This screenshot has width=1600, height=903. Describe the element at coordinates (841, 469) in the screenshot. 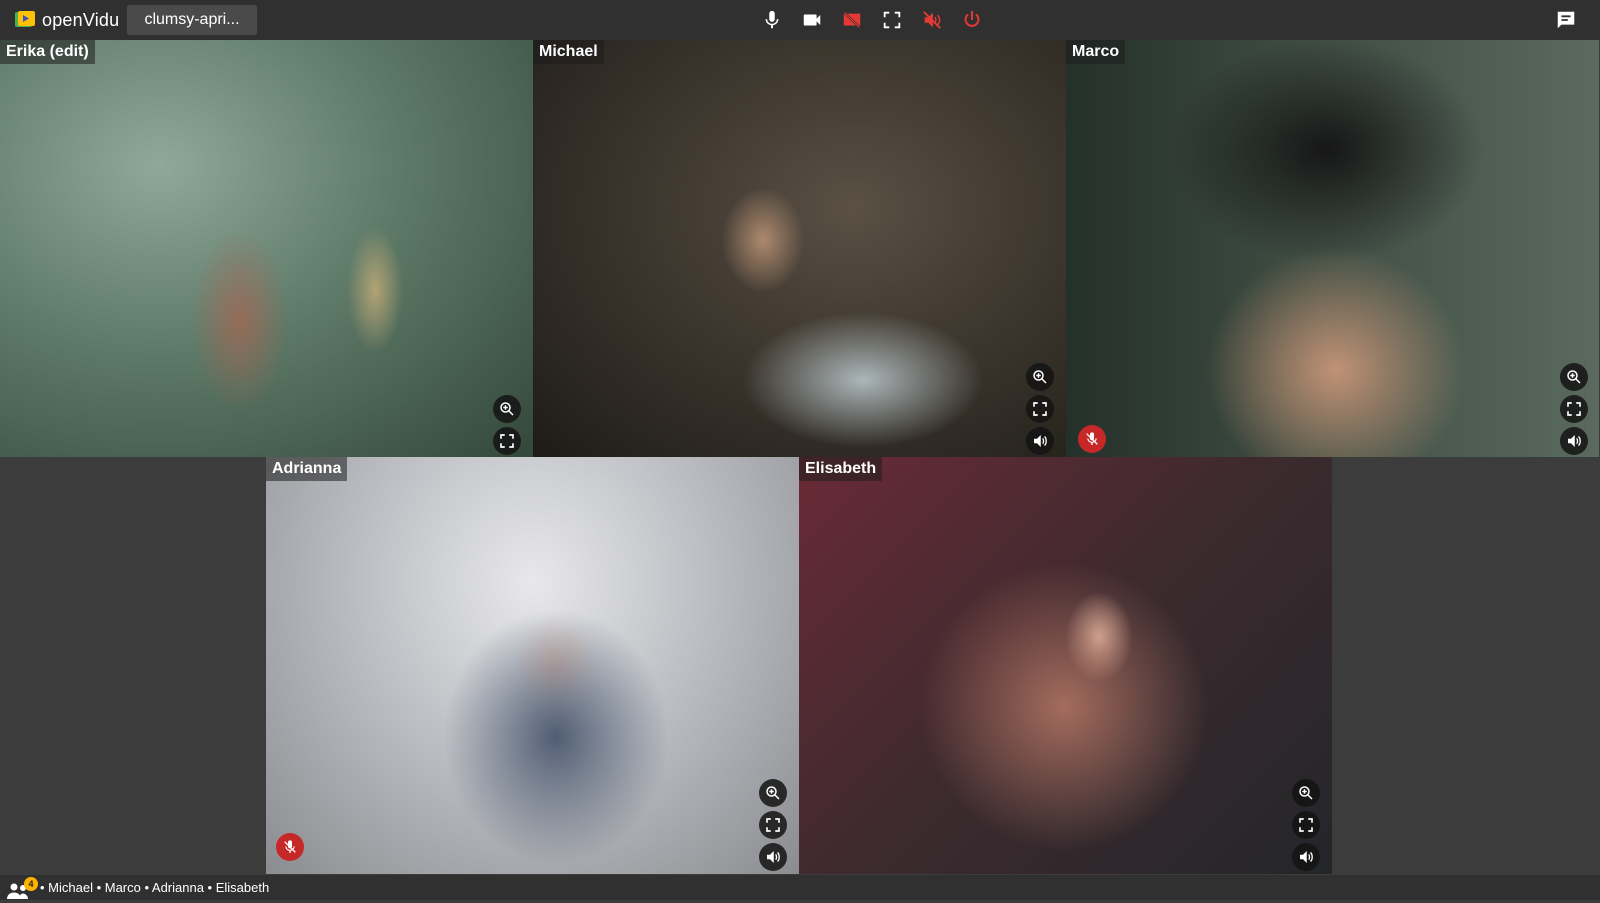

I see `participant-nickname: Elisabeth` at that location.